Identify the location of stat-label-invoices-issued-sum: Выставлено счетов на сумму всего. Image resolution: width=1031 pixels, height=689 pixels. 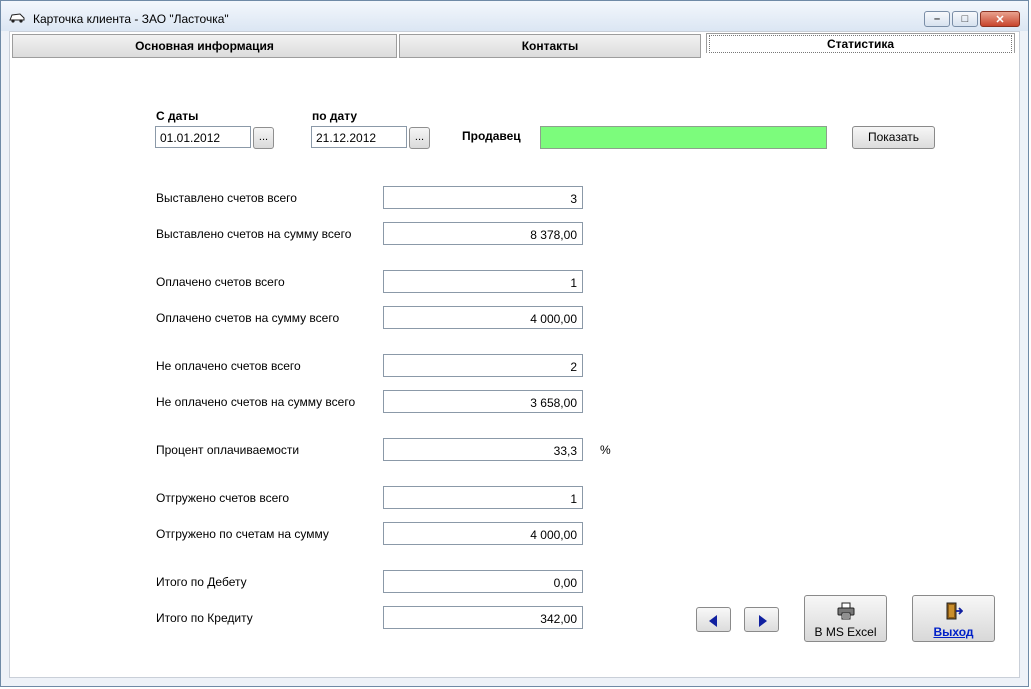
(254, 234).